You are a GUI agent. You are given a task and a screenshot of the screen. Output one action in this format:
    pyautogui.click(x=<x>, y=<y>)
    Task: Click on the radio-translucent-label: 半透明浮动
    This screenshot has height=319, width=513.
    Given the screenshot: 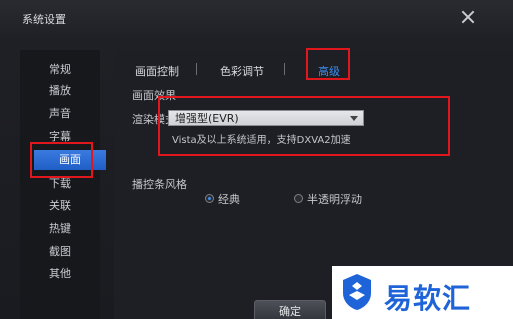 What is the action you would take?
    pyautogui.click(x=334, y=199)
    